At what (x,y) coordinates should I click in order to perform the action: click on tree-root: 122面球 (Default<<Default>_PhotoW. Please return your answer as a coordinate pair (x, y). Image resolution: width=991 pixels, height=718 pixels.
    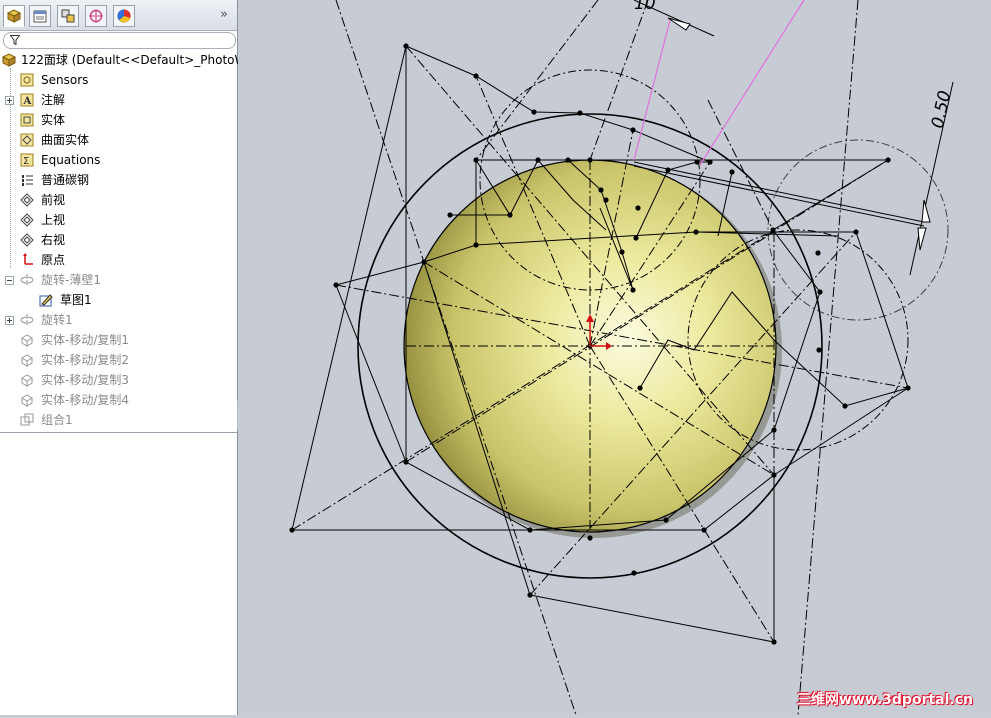
    Looking at the image, I should click on (123, 60).